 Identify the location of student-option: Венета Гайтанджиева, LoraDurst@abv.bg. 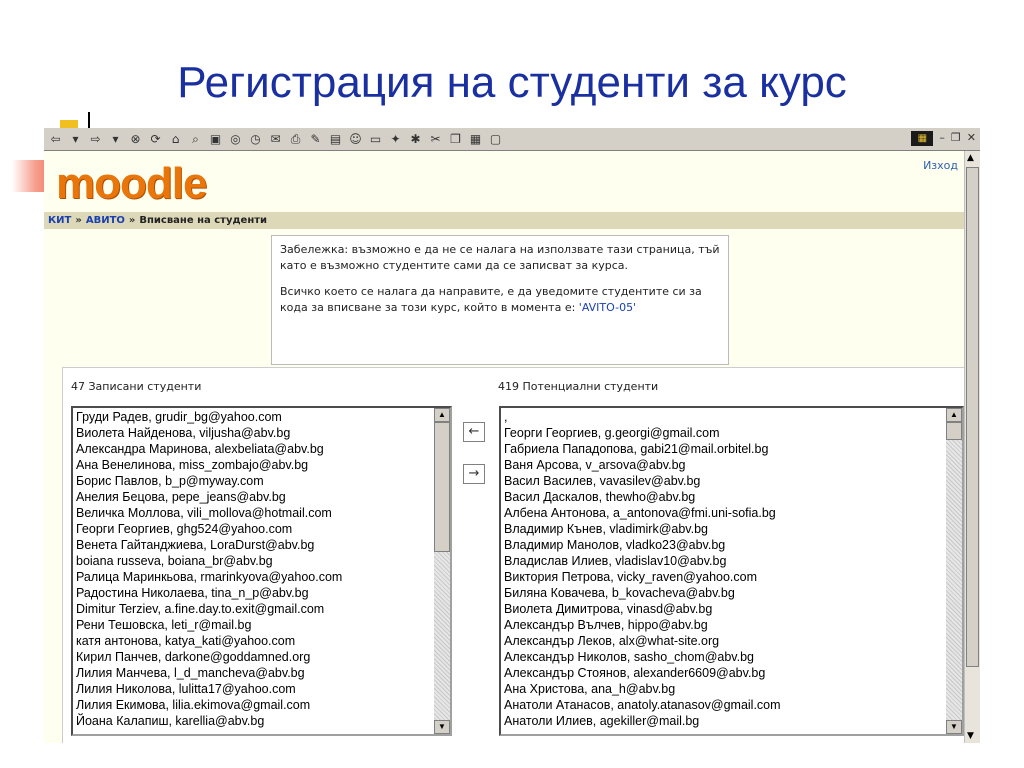
(254, 545).